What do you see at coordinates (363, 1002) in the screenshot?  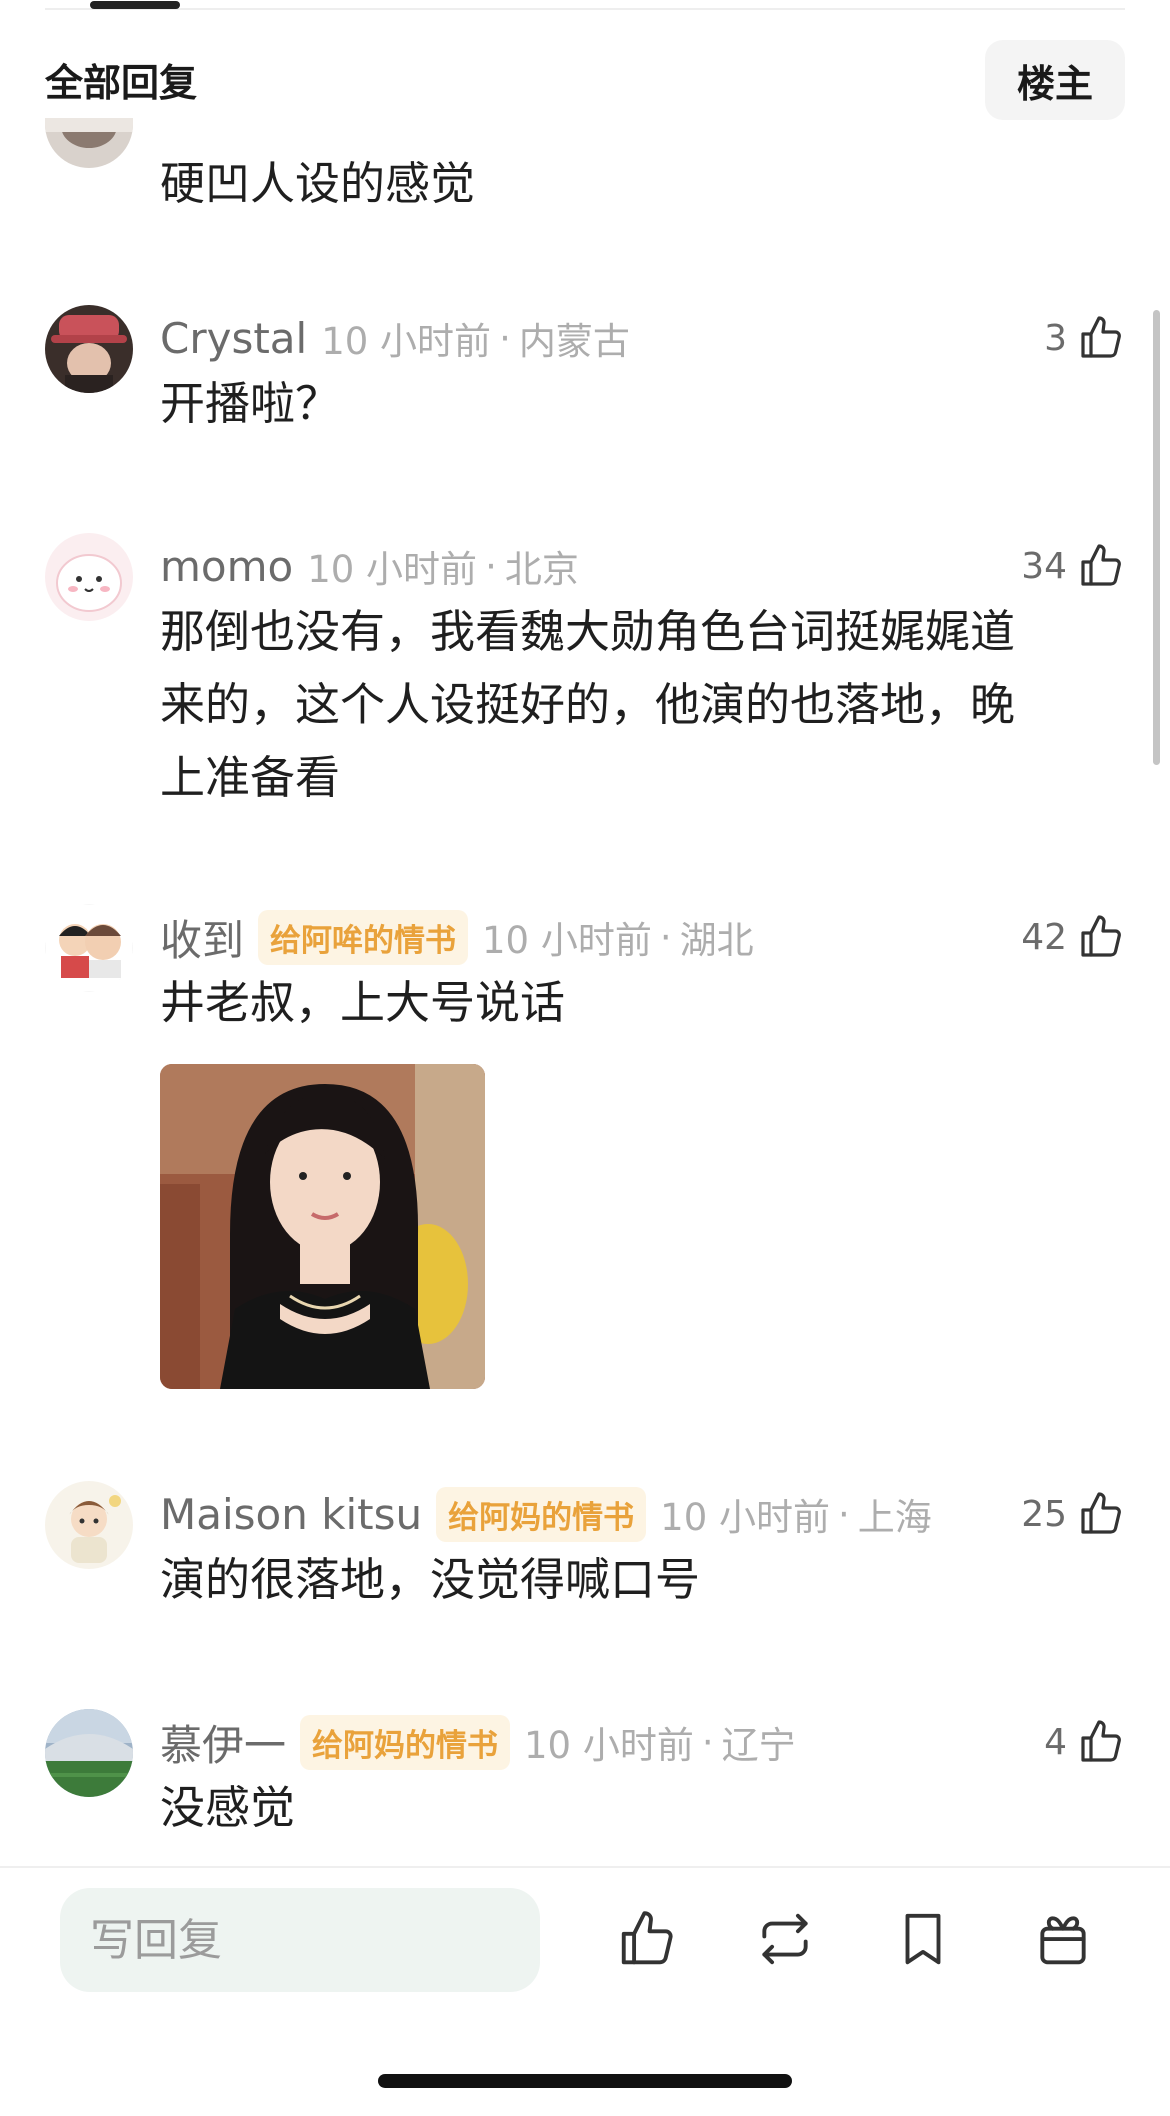 I see `comment-text: 井老叔，上大号说话` at bounding box center [363, 1002].